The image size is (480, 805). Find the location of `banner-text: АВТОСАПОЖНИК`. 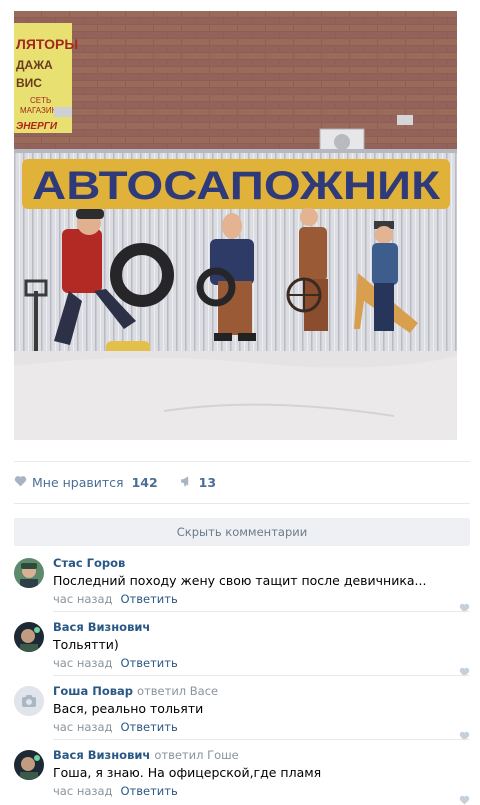

banner-text: АВТОСАПОЖНИК is located at coordinates (236, 186).